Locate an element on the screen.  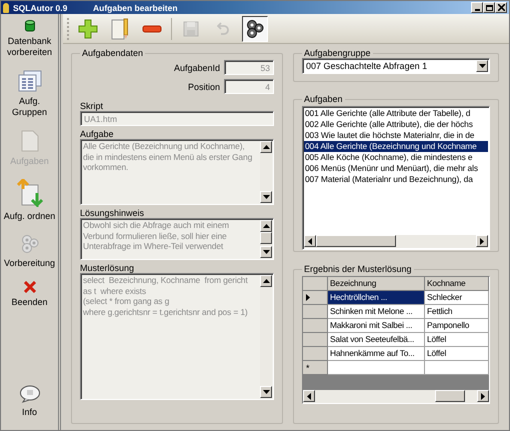
table-icon is located at coordinates (30, 81).